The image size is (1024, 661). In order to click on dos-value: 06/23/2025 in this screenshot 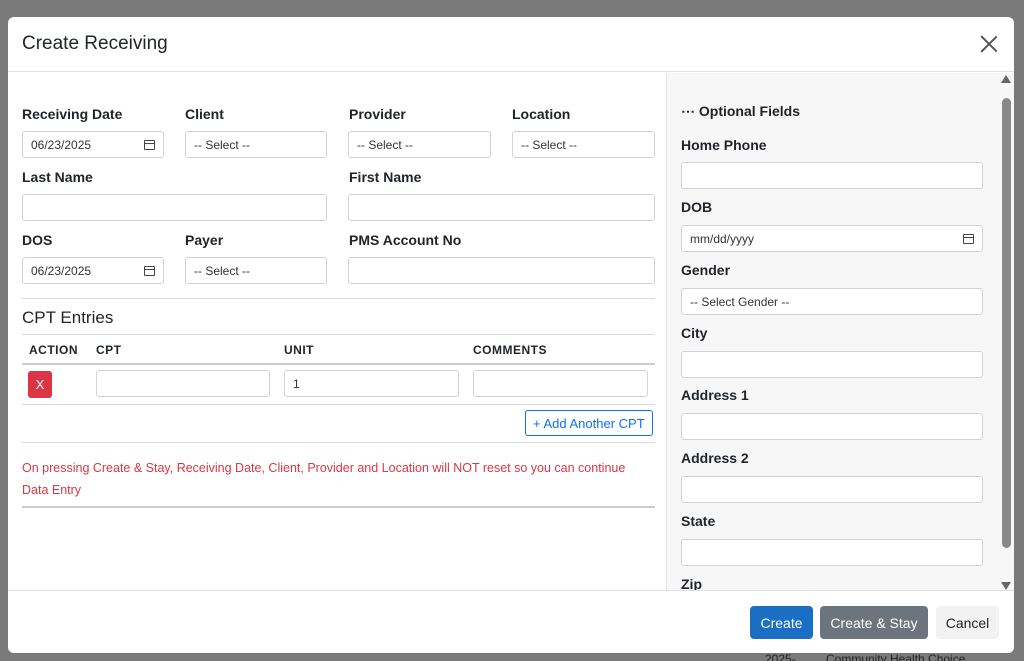, I will do `click(61, 270)`.